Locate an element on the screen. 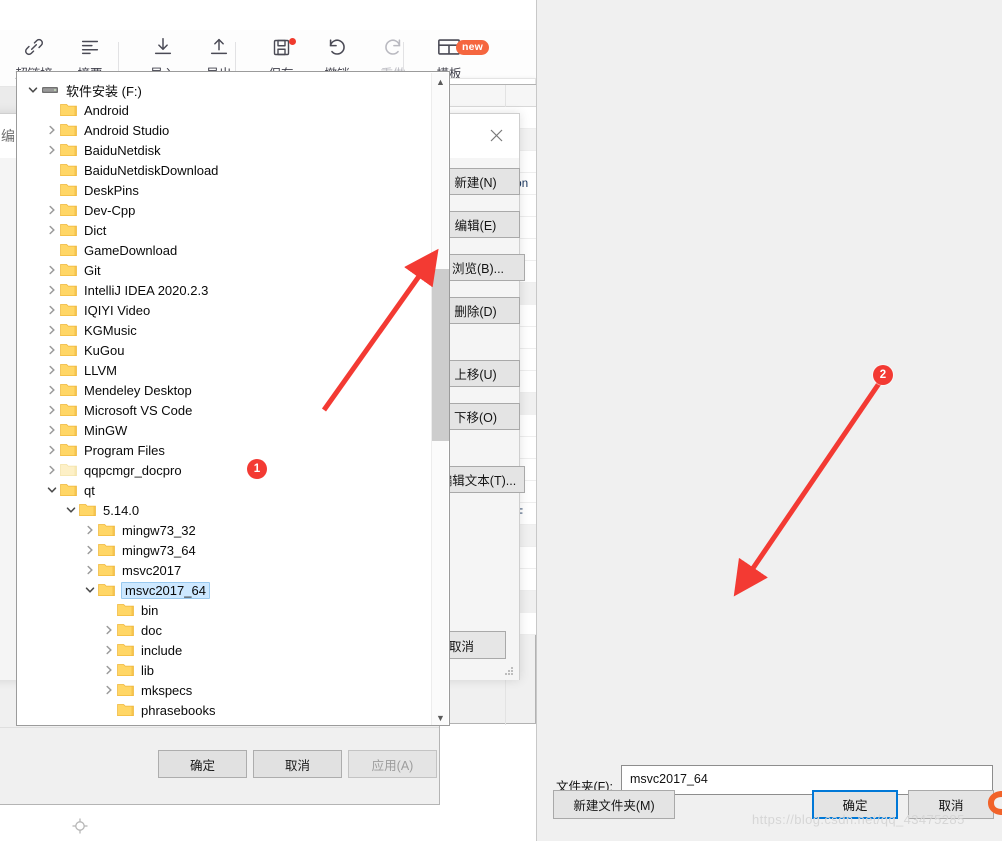  tree-item: Mendeley Desktop is located at coordinates (106, 390).